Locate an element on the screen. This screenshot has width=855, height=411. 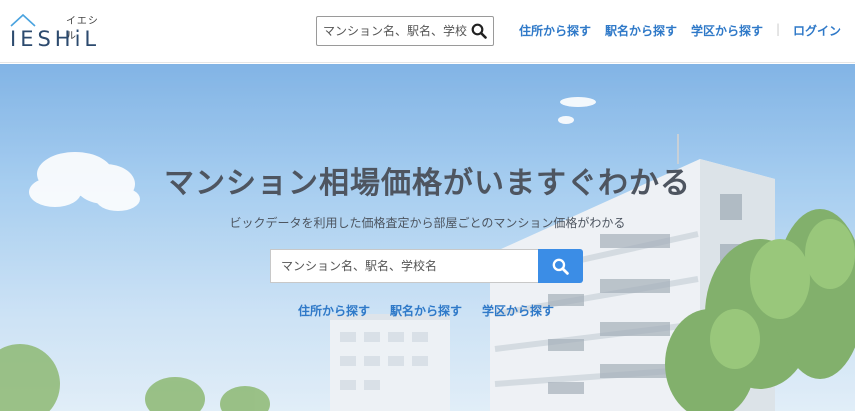
ieshil-logo: イエシル IESHiL is located at coordinates (57, 31).